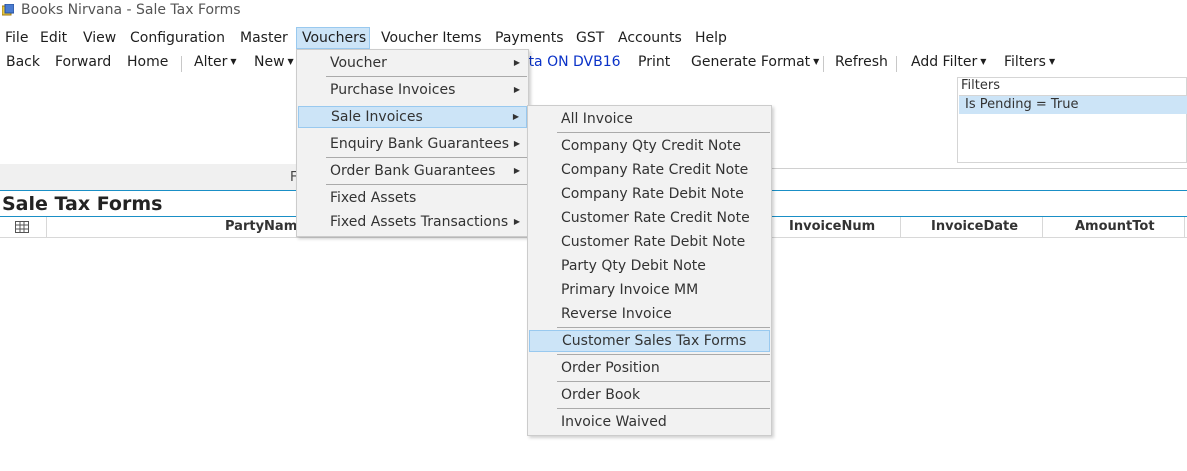 The image size is (1187, 471). I want to click on menu-item-customer-sales-tax-forms: Customer Sales Tax Forms, so click(649, 341).